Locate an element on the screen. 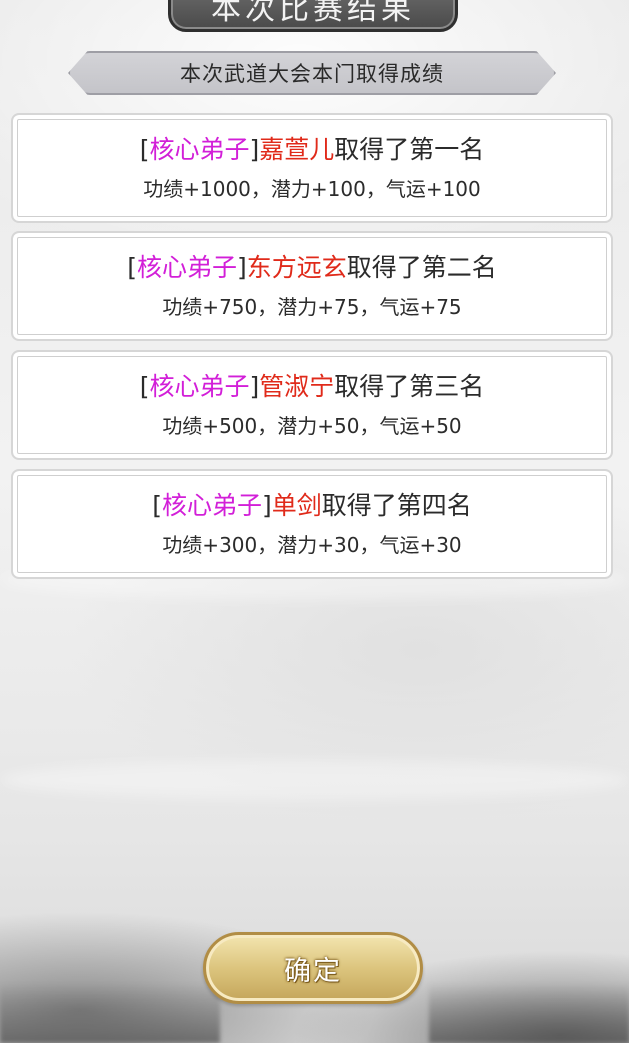  mountain-right-decoration is located at coordinates (529, 1013).